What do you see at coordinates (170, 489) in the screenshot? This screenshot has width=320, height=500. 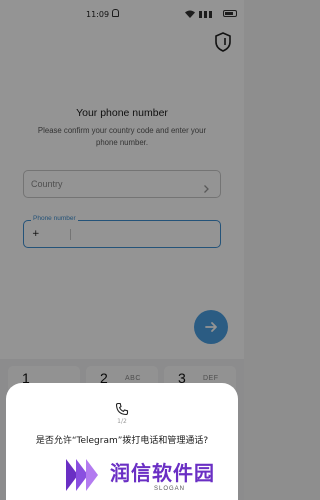 I see `watermark-slogan: SLOGAN` at bounding box center [170, 489].